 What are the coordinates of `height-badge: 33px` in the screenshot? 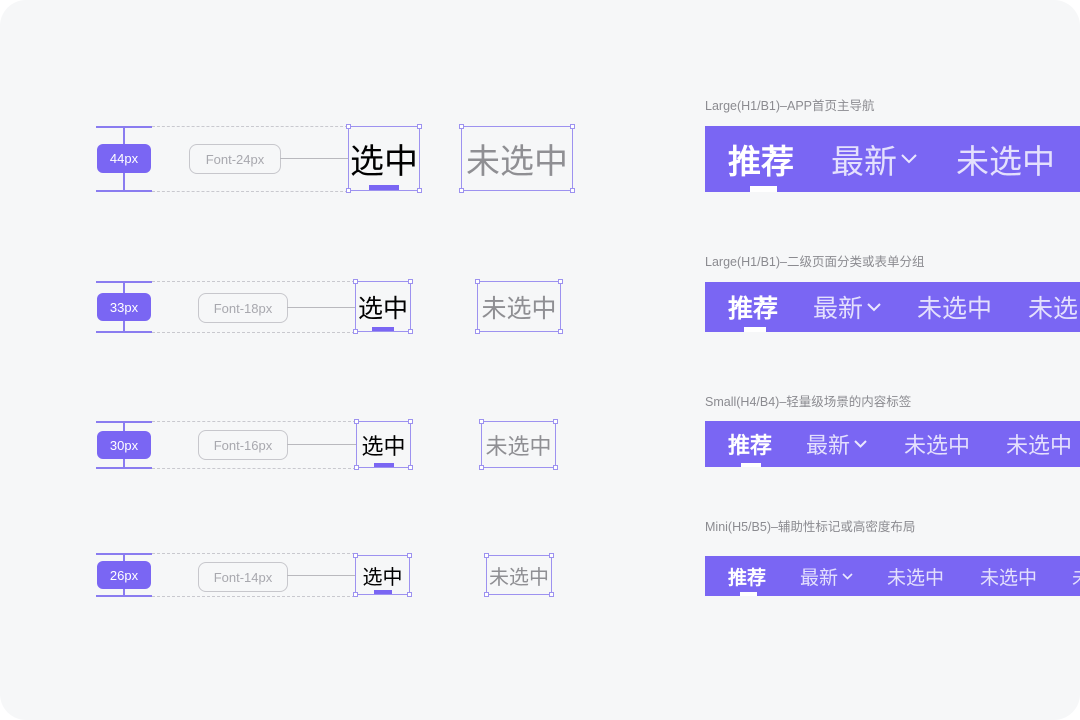 It's located at (124, 307).